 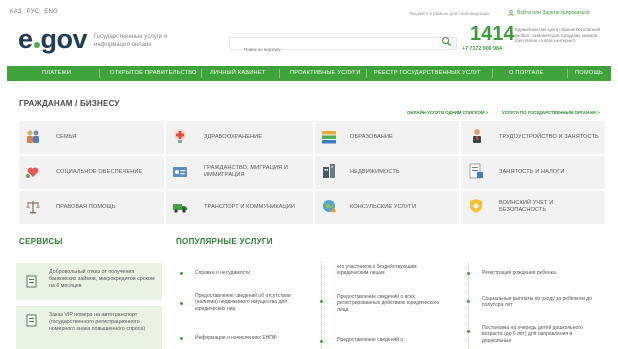 What do you see at coordinates (329, 206) in the screenshot?
I see `globe-icon` at bounding box center [329, 206].